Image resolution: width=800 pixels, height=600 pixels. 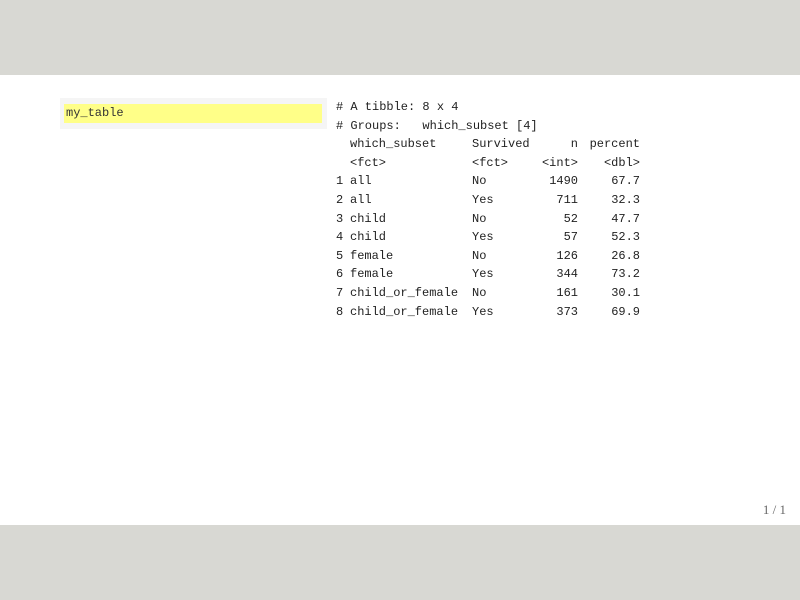 I want to click on column-header: percent, so click(x=614, y=144).